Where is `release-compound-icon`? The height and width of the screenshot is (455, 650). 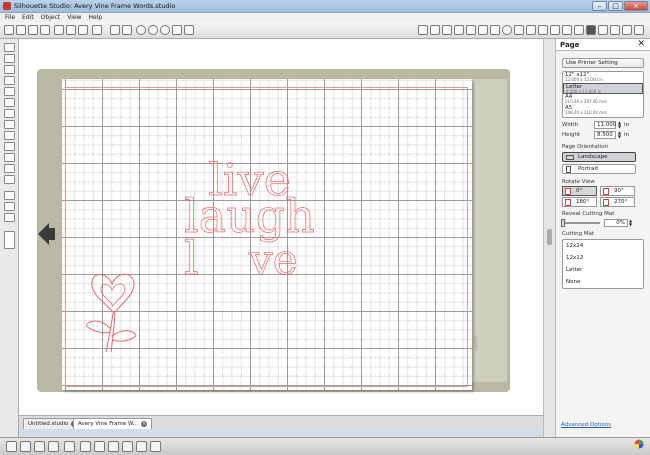 release-compound-icon is located at coordinates (53, 446).